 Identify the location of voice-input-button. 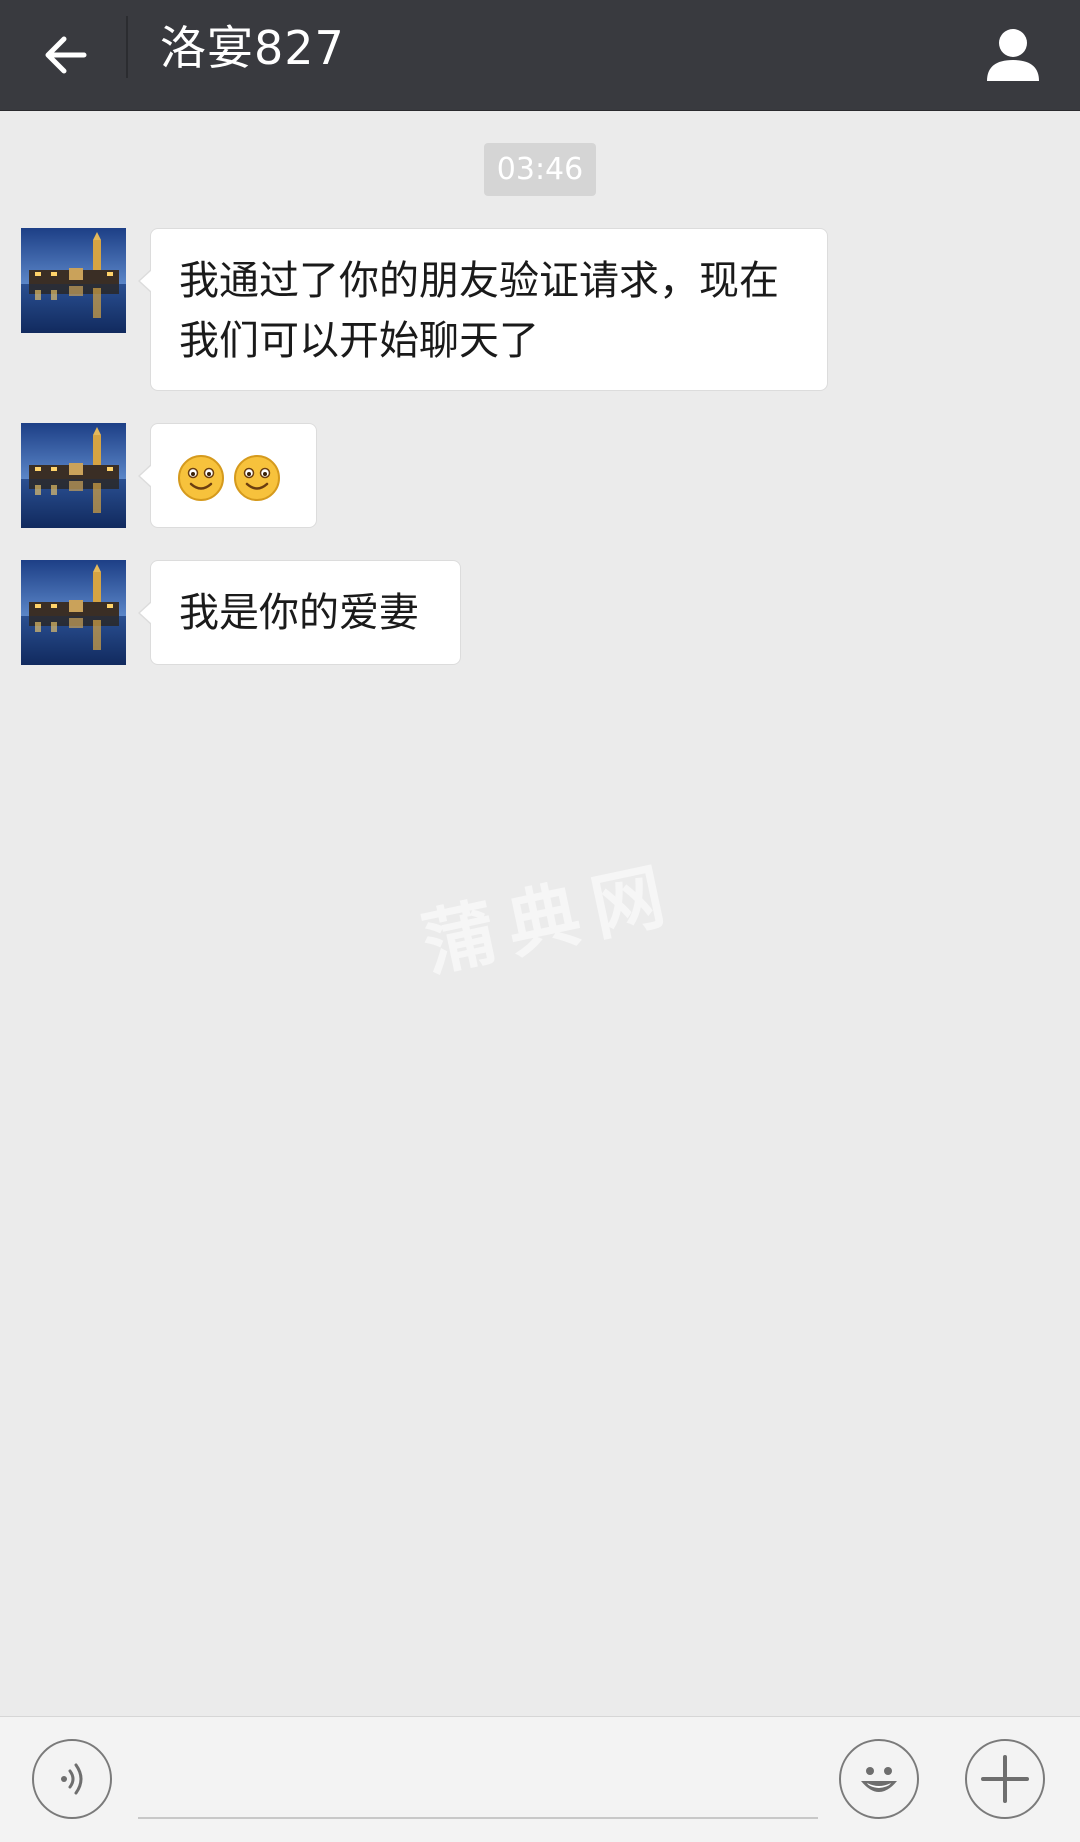
(72, 1779).